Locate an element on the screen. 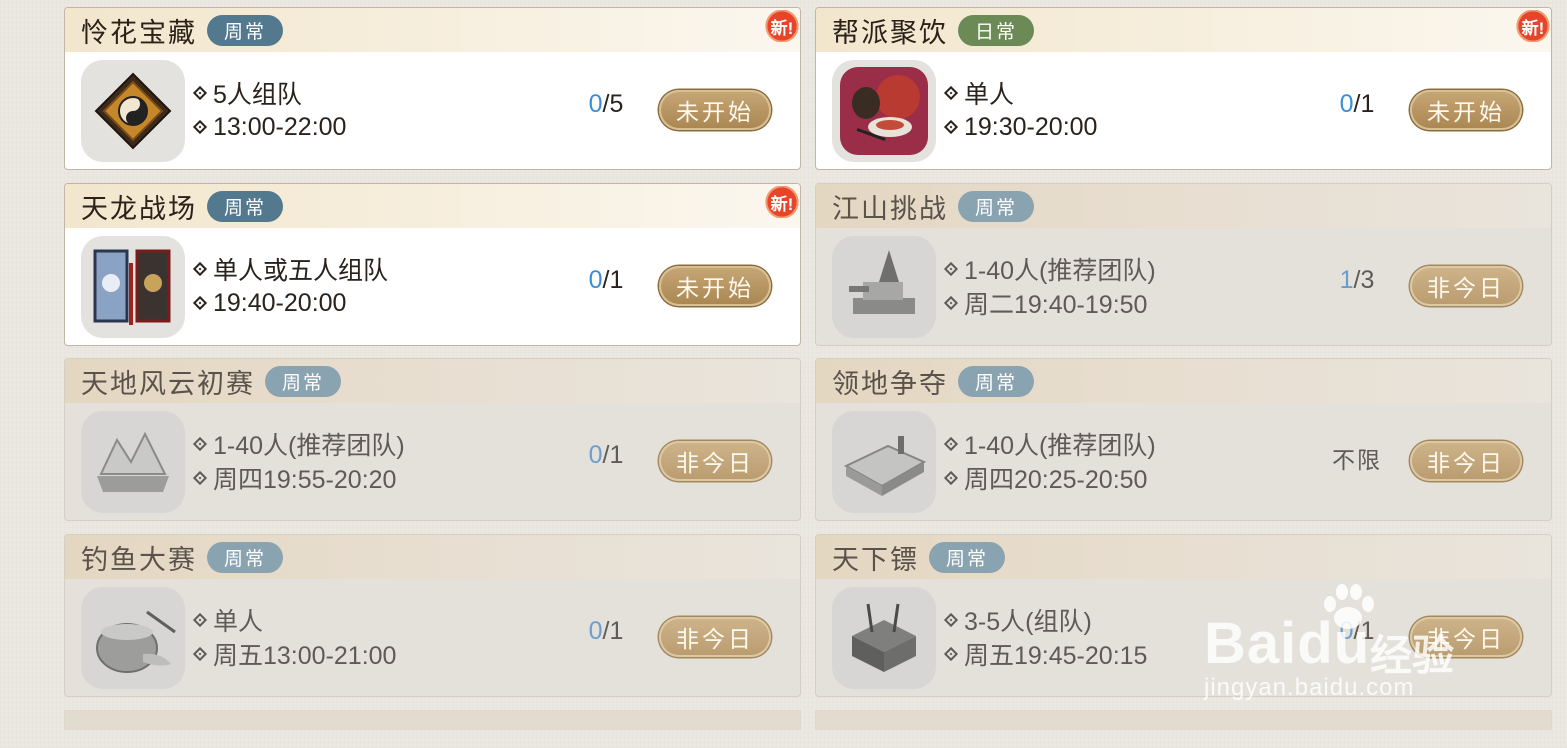 The image size is (1567, 748). activity-info: 单人或五人组队 19:40-20:00 is located at coordinates (290, 286).